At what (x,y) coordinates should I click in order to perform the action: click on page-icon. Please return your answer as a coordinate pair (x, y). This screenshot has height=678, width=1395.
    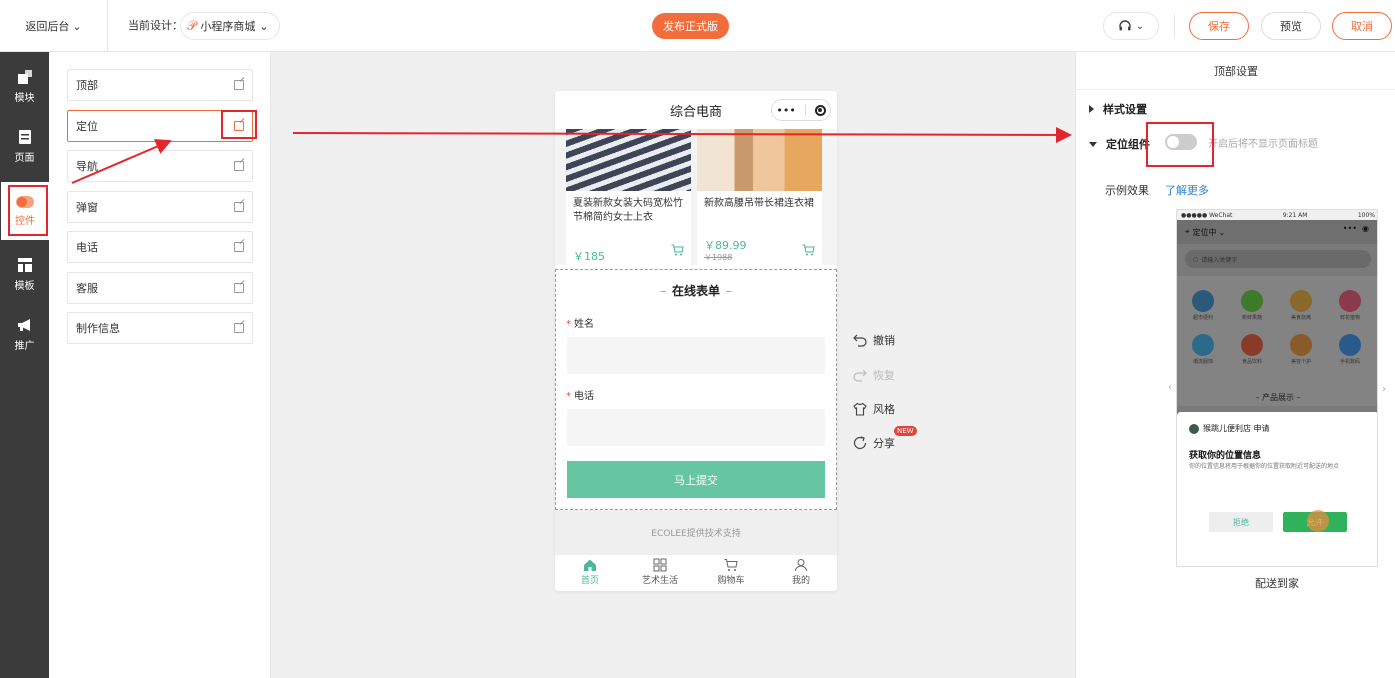
    Looking at the image, I should click on (24, 136).